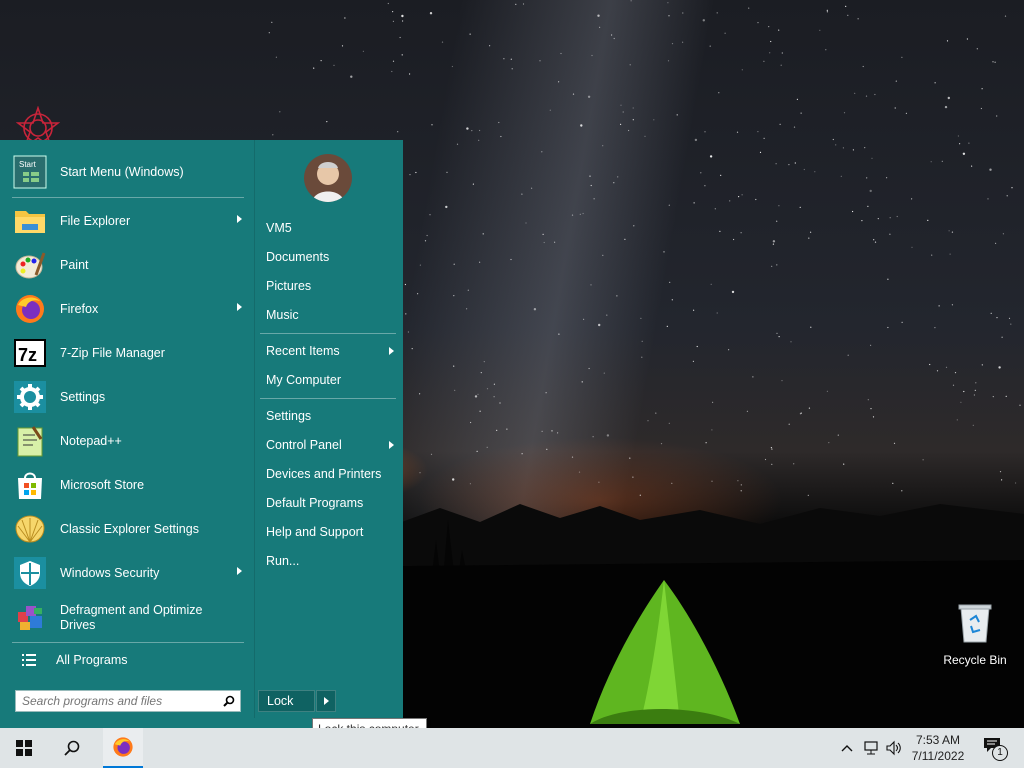  What do you see at coordinates (315, 532) in the screenshot?
I see `place-label: Help and Support` at bounding box center [315, 532].